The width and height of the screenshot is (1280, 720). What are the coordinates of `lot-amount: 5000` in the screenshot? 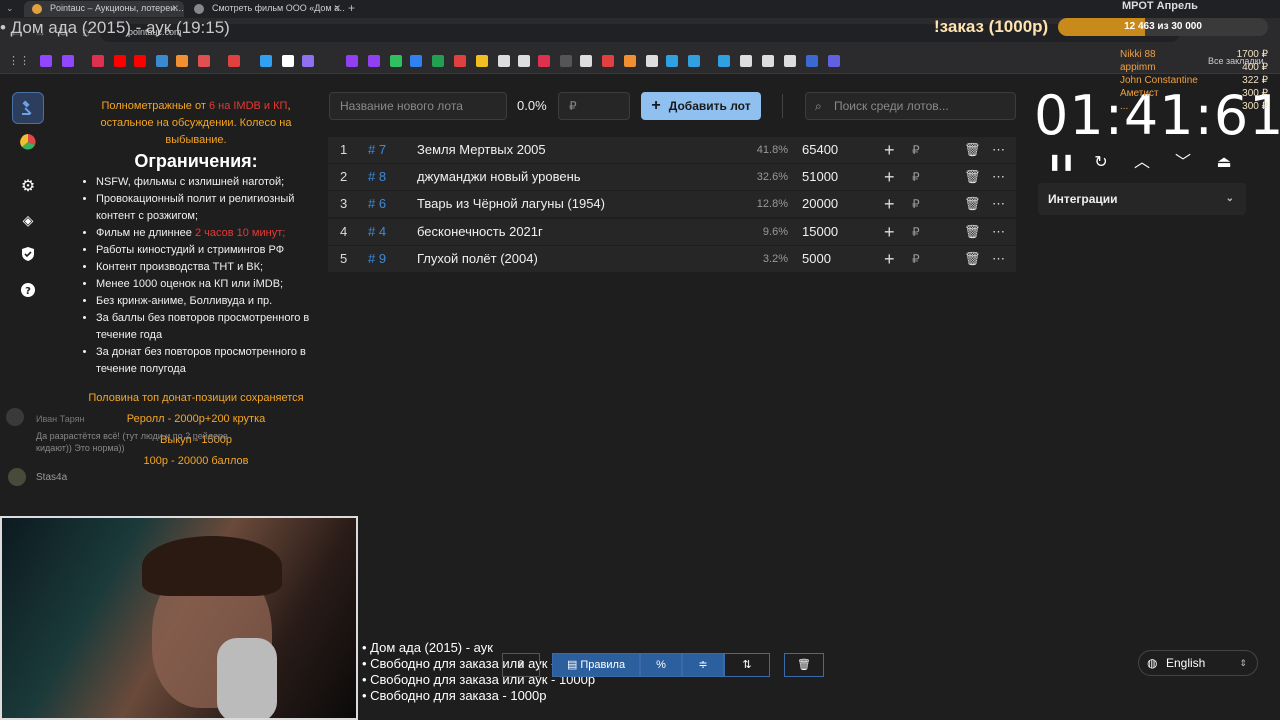 It's located at (816, 259).